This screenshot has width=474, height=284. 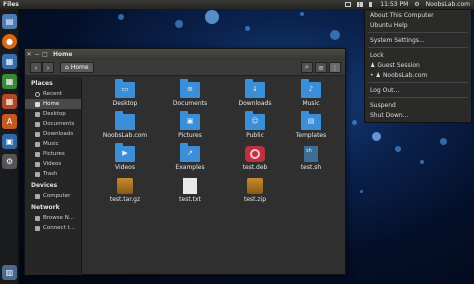 I want to click on drive-icon, so click(x=37, y=196).